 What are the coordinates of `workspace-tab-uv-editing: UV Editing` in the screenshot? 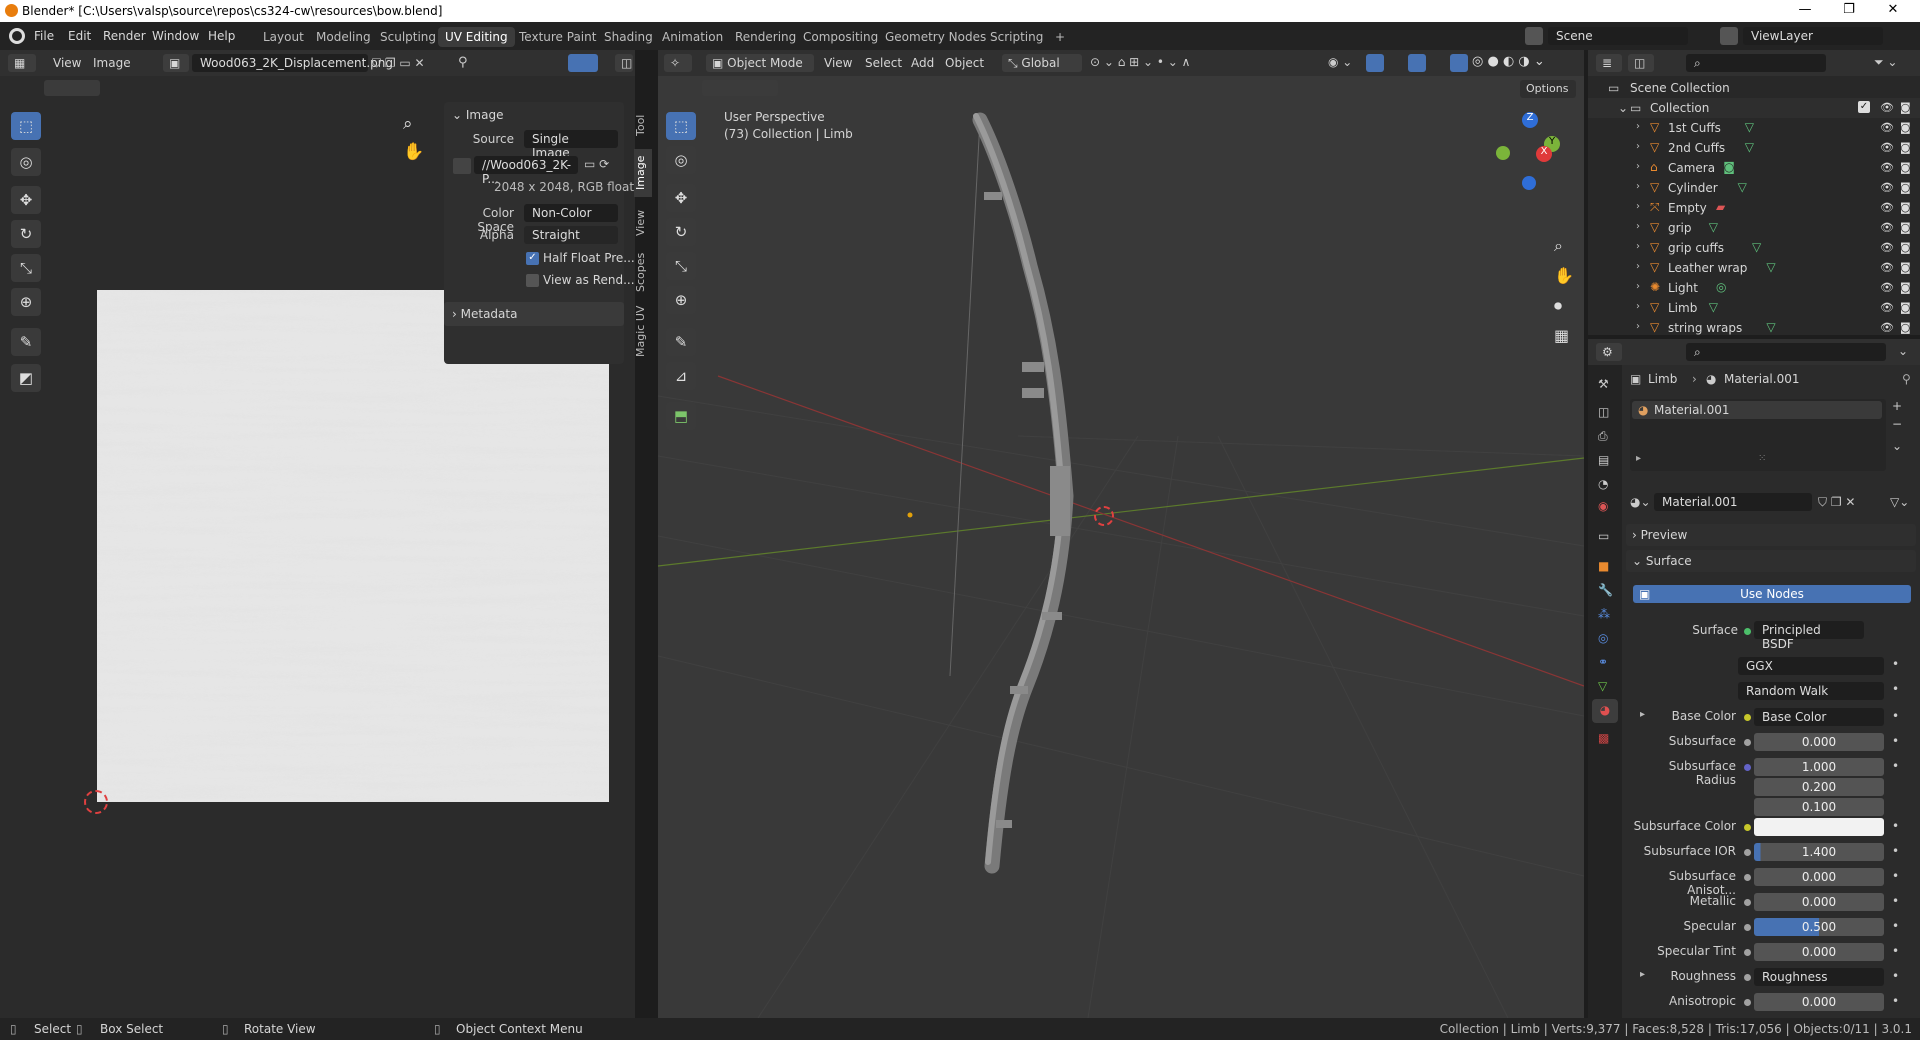 It's located at (476, 37).